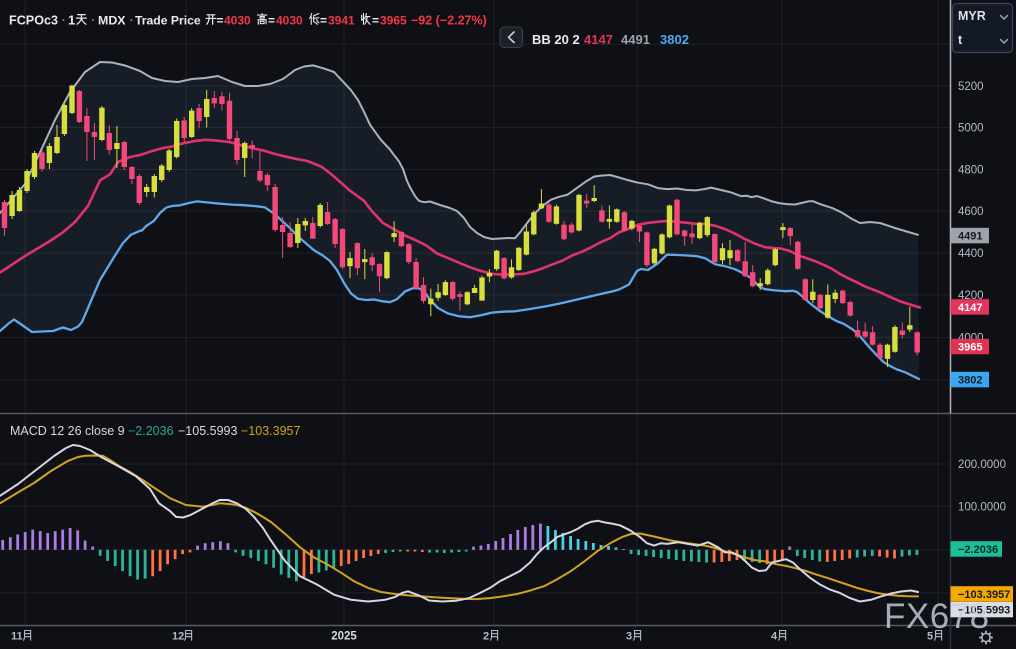  Describe the element at coordinates (971, 87) in the screenshot. I see `svg-text: 5200` at that location.